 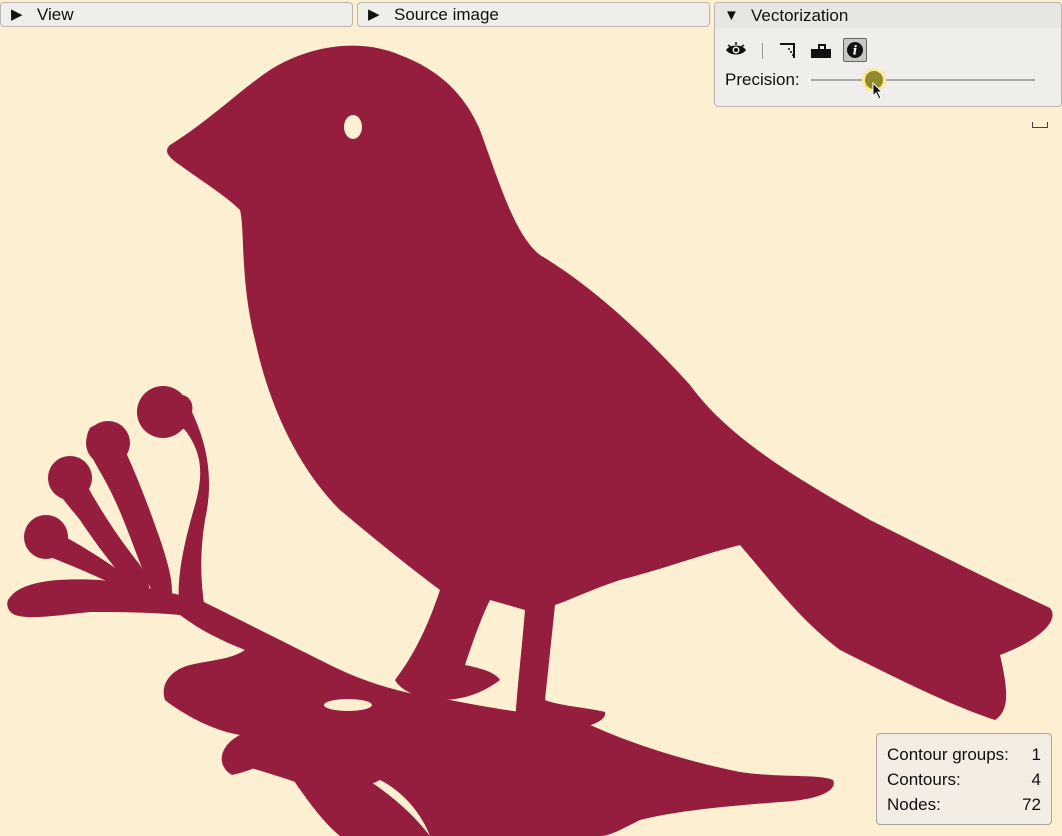 What do you see at coordinates (924, 779) in the screenshot?
I see `contours-label: Contours:` at bounding box center [924, 779].